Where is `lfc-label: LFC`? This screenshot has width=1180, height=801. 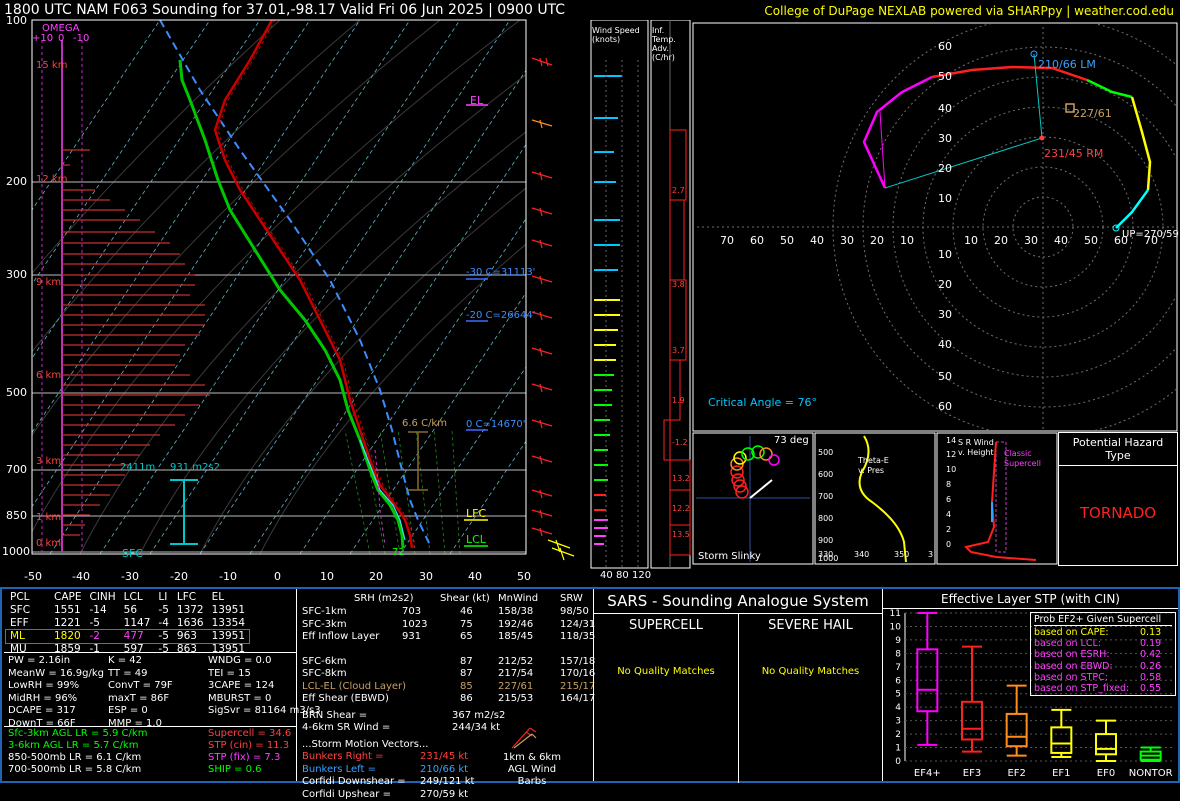
lfc-label: LFC is located at coordinates (476, 513).